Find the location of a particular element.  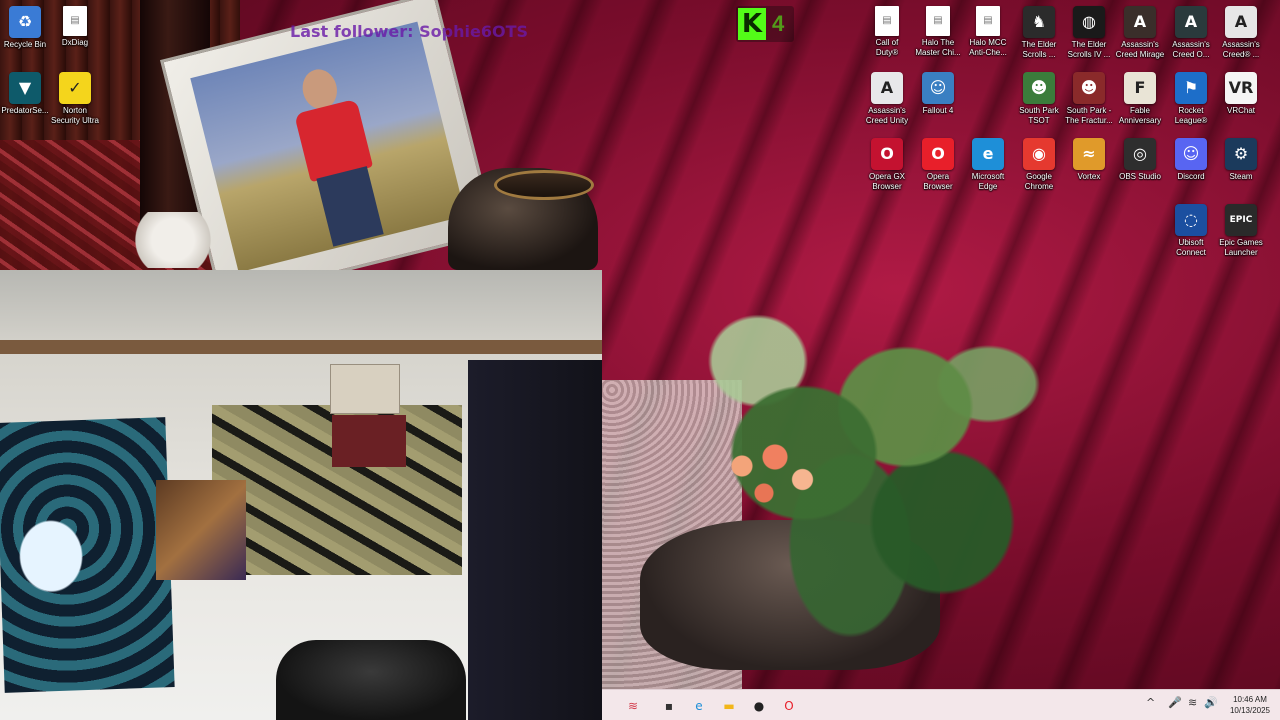

webcam-doorway is located at coordinates (535, 540).